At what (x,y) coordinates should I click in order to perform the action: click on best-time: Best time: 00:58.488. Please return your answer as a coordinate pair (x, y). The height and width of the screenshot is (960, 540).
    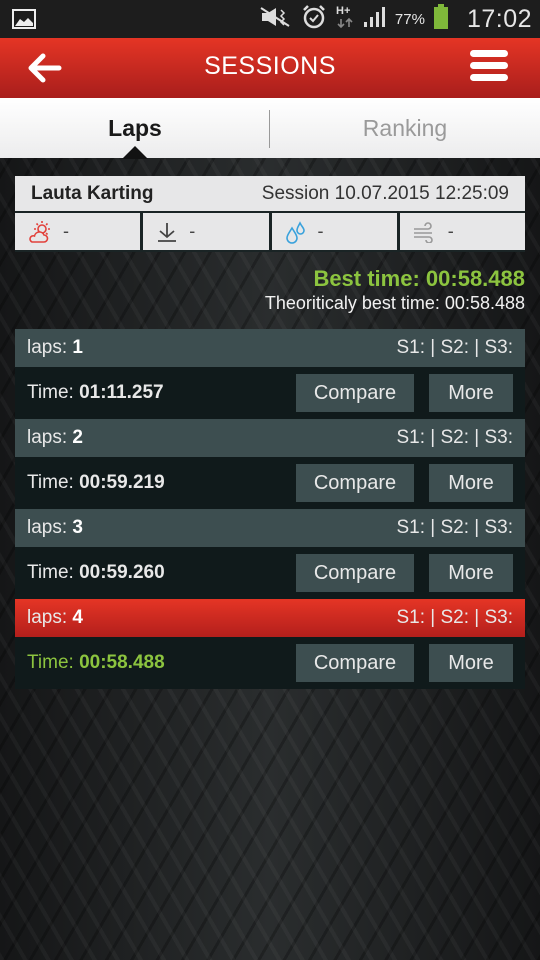
    Looking at the image, I should click on (419, 278).